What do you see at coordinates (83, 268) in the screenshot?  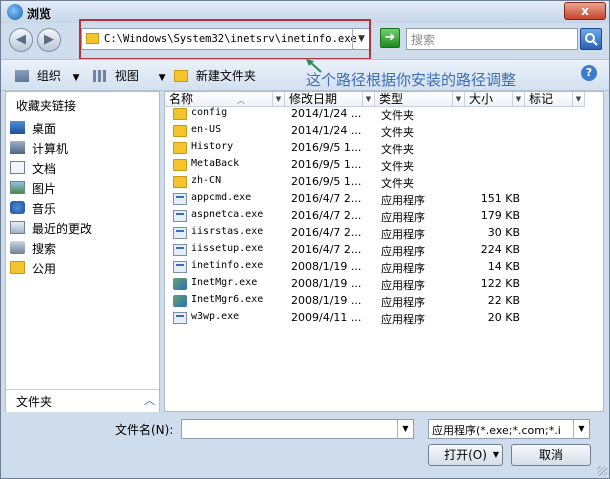 I see `sidebar-item-public: 公用` at bounding box center [83, 268].